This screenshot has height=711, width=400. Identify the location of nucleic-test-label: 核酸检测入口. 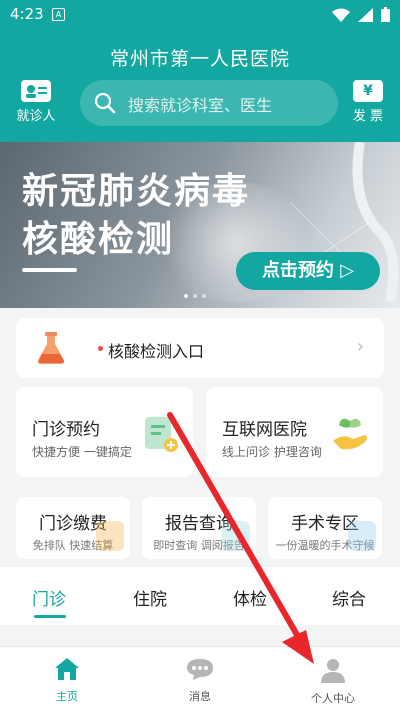
(156, 351).